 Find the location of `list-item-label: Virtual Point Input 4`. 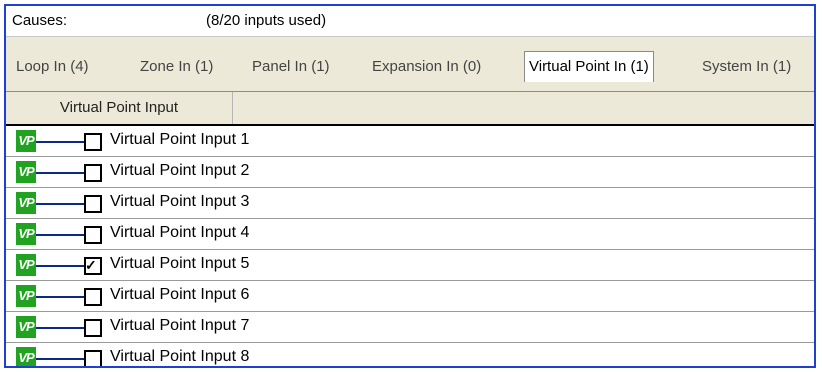

list-item-label: Virtual Point Input 4 is located at coordinates (180, 232).